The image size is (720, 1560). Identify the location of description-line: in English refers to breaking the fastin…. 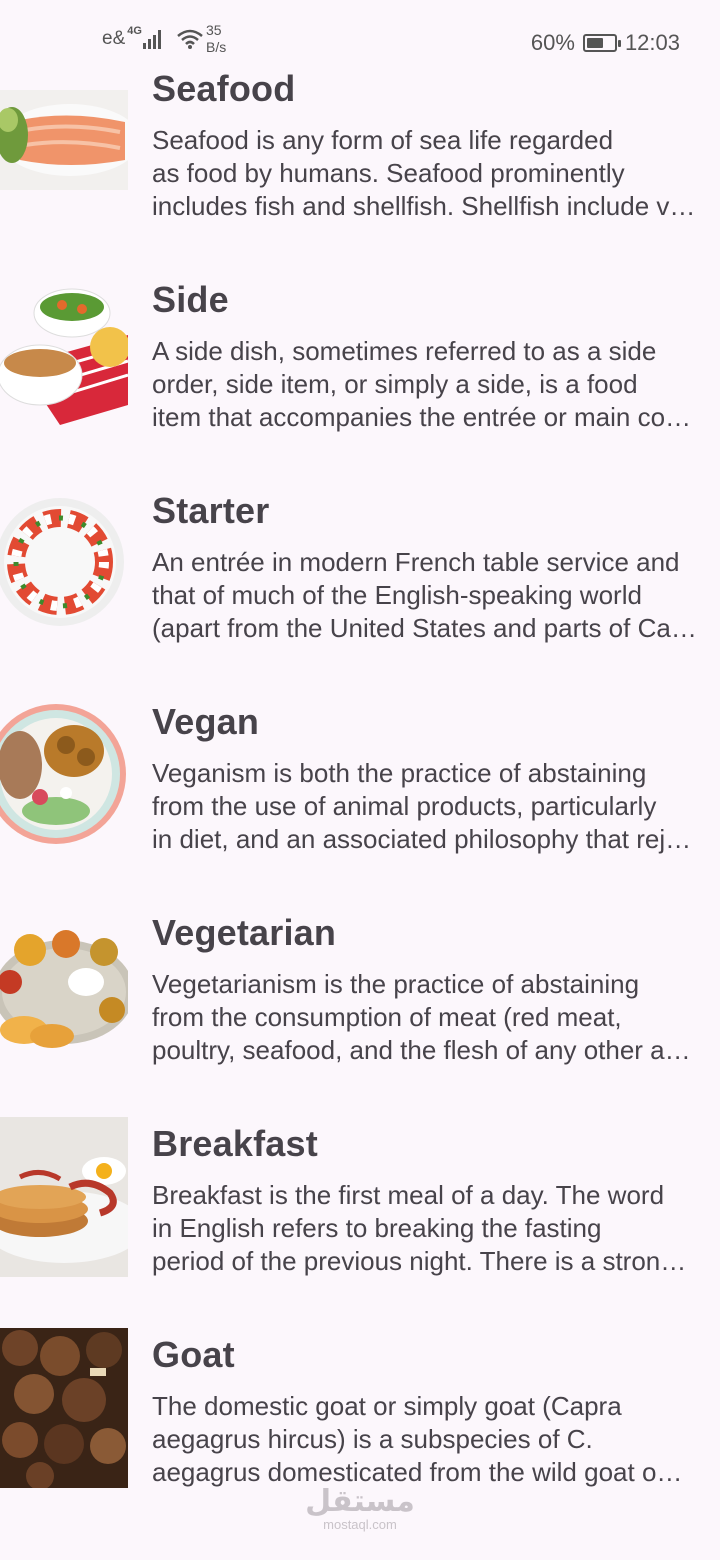
(377, 1228).